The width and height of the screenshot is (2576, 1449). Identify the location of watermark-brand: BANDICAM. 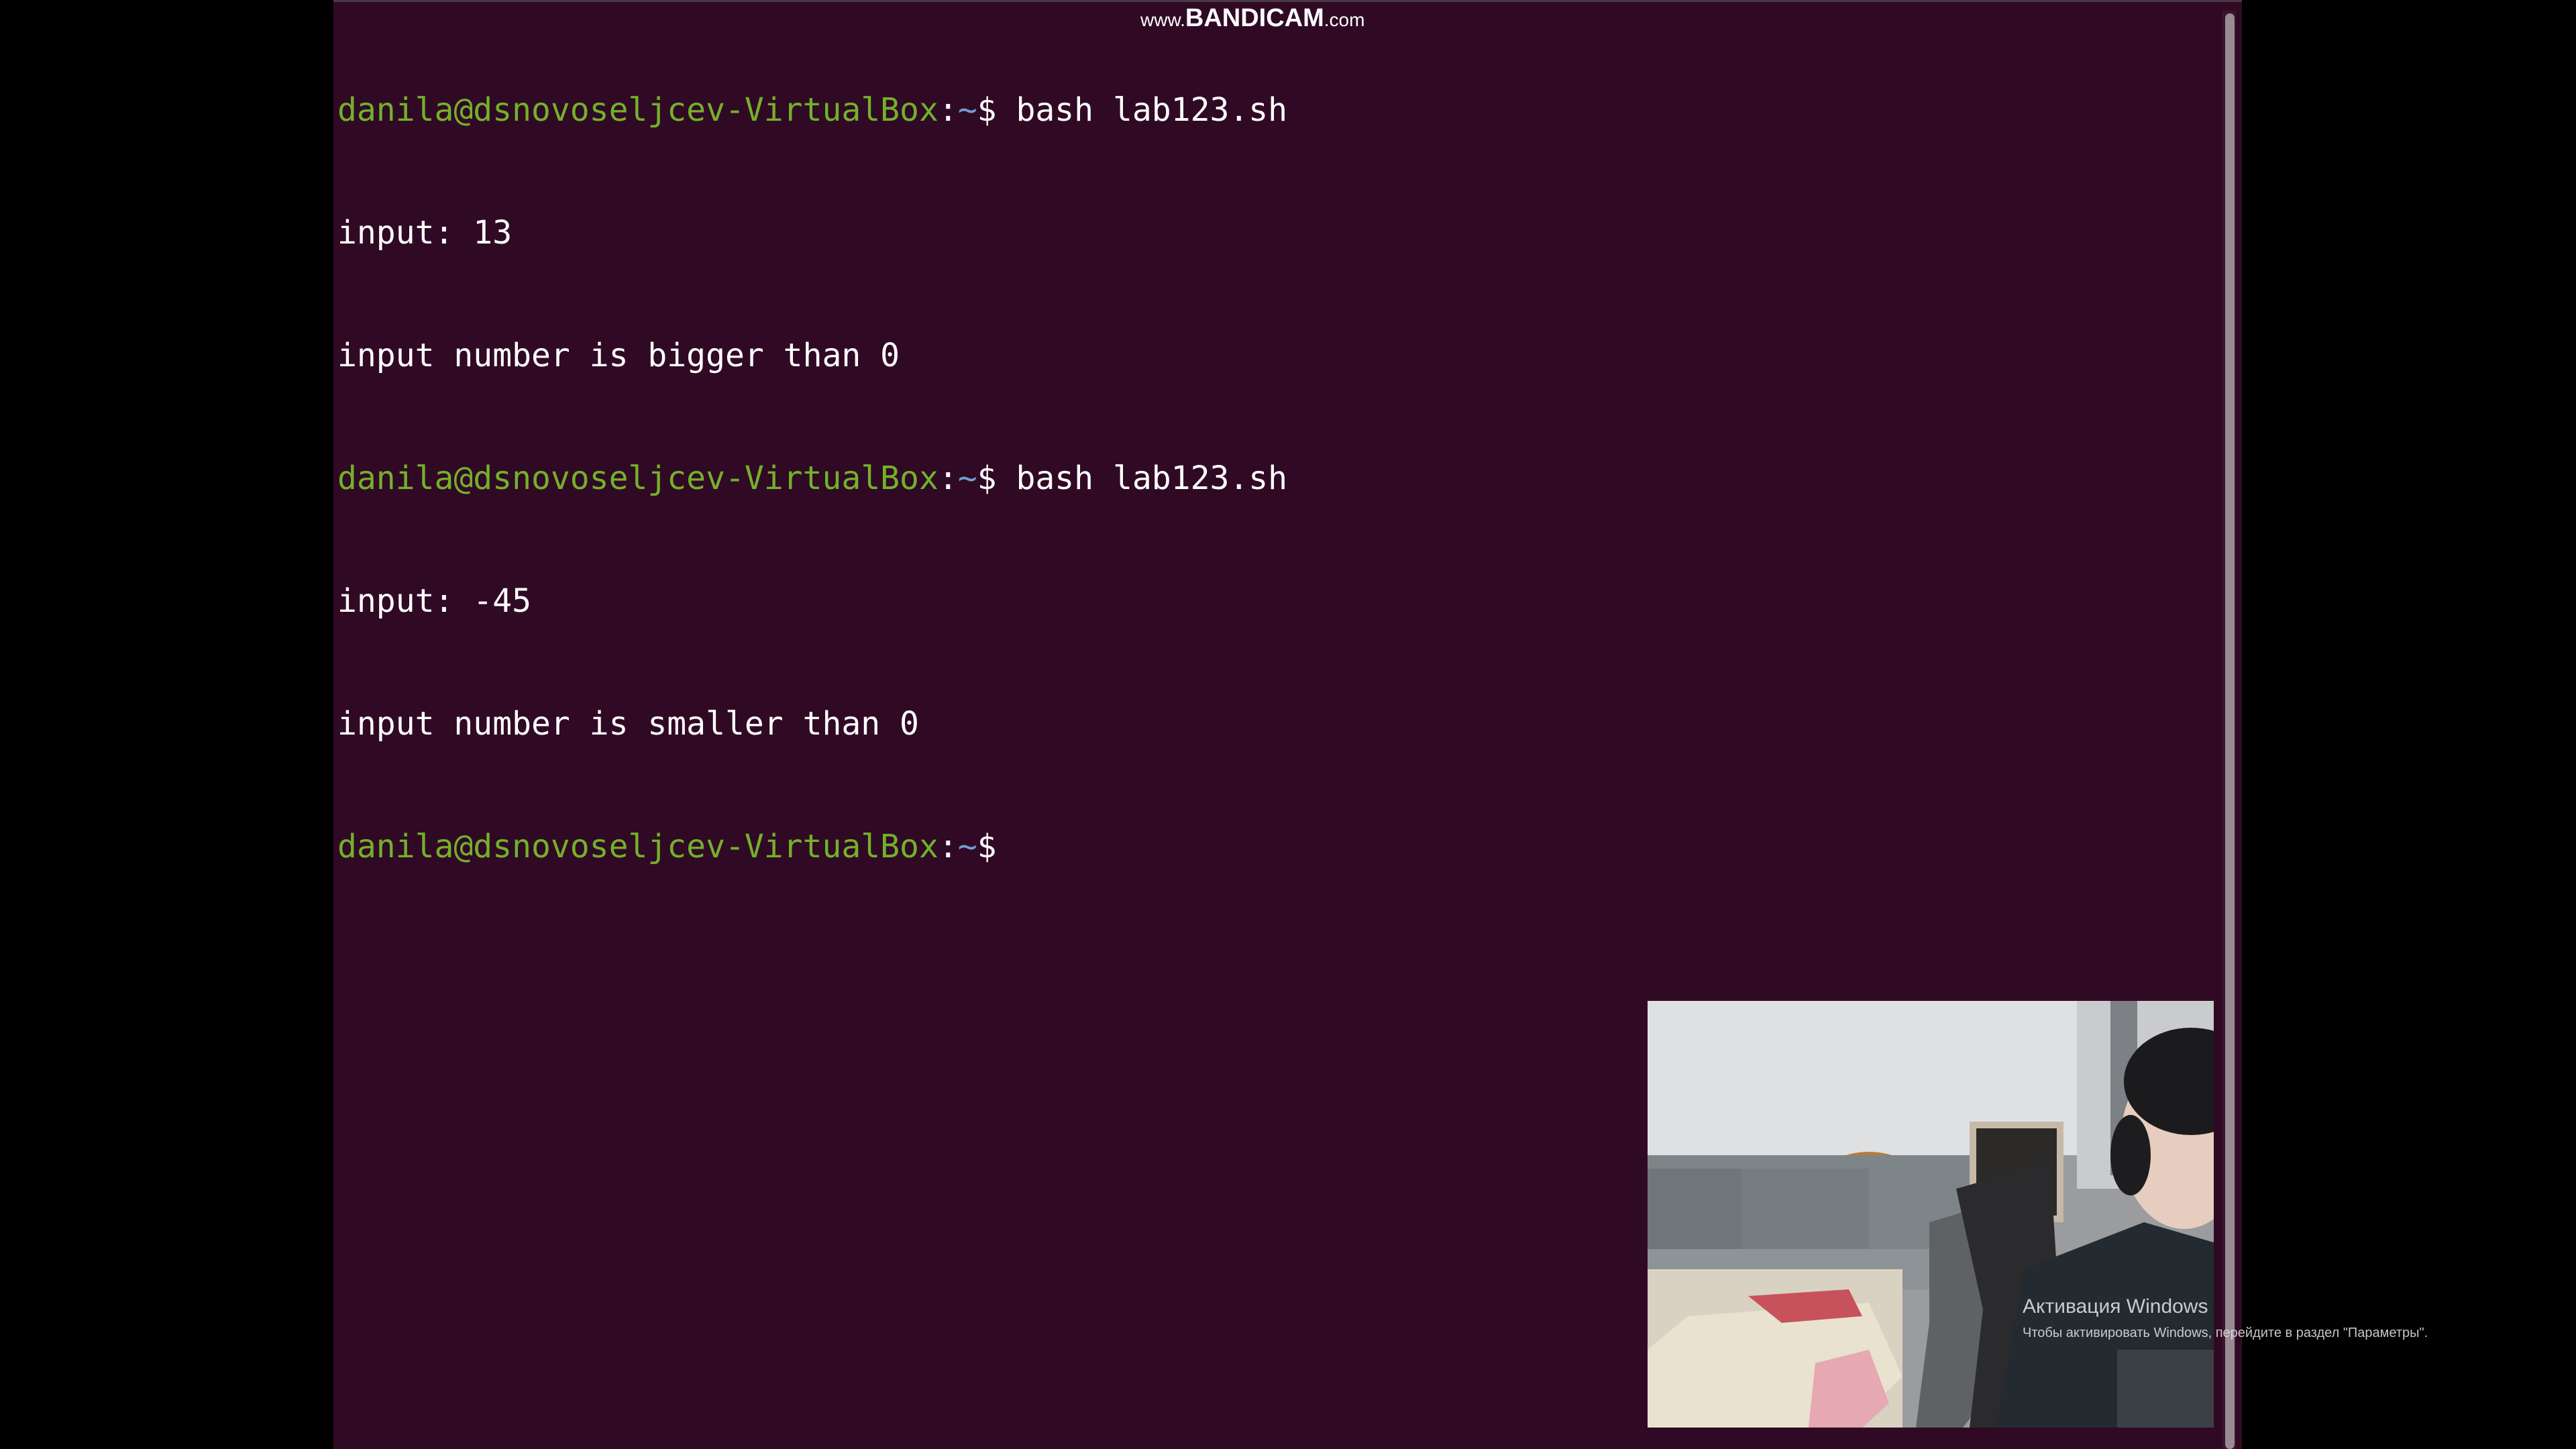
(1254, 18).